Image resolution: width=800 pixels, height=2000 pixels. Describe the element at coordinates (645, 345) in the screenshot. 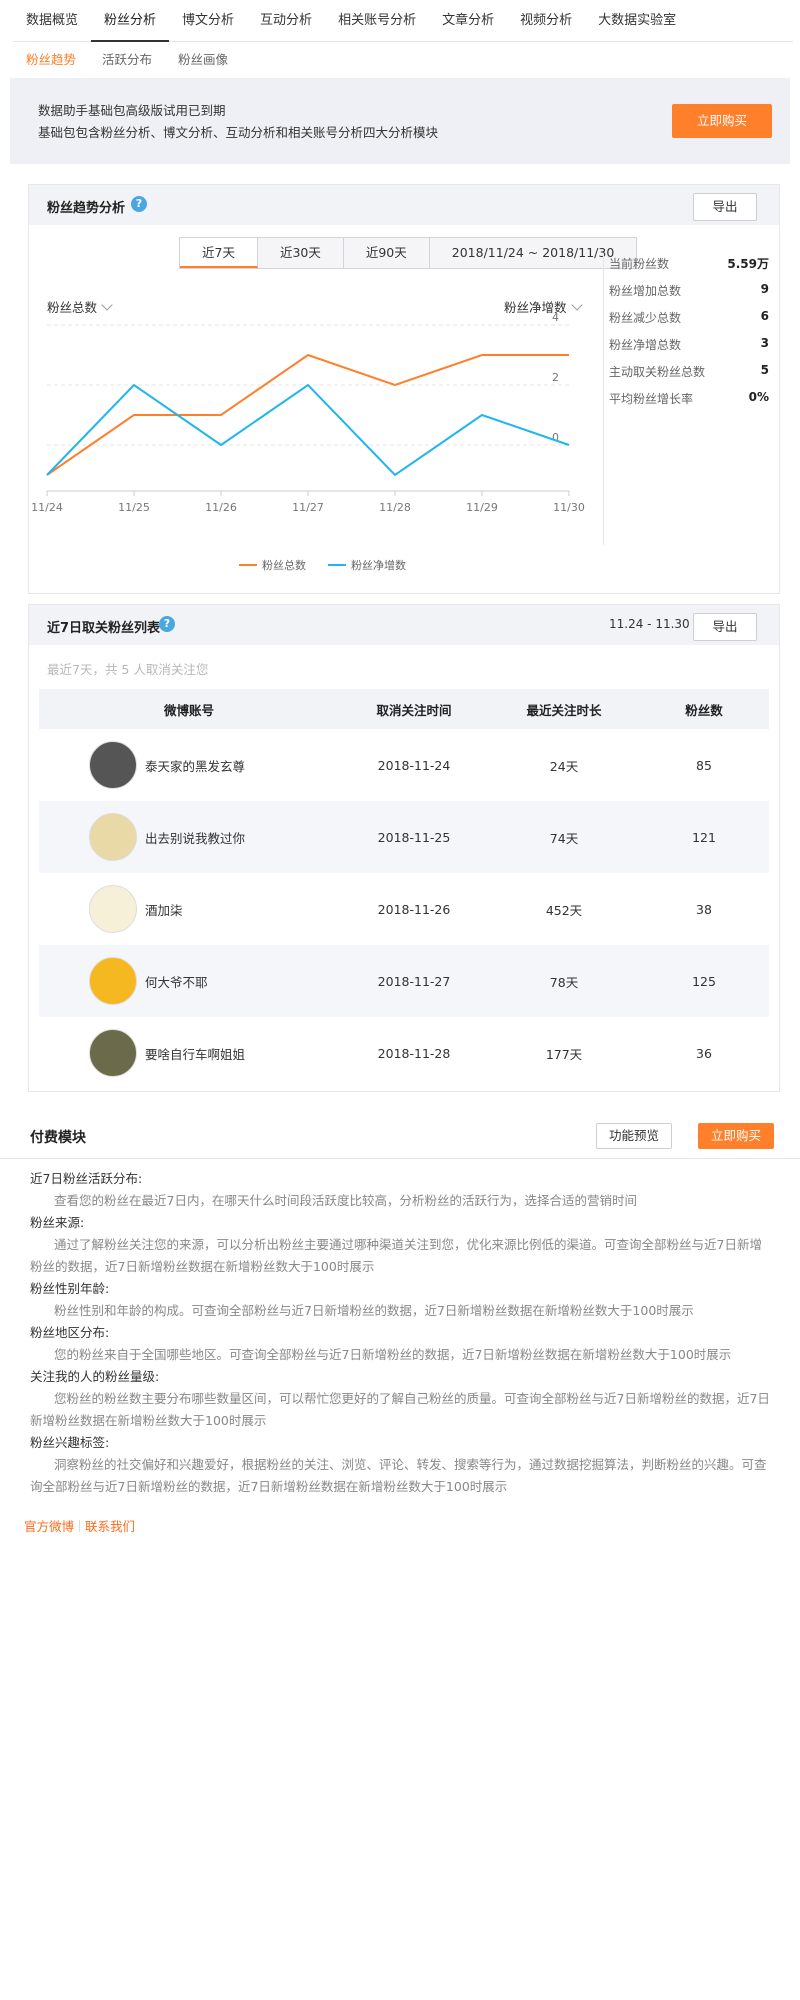

I see `stat-label: 粉丝净增总数` at that location.